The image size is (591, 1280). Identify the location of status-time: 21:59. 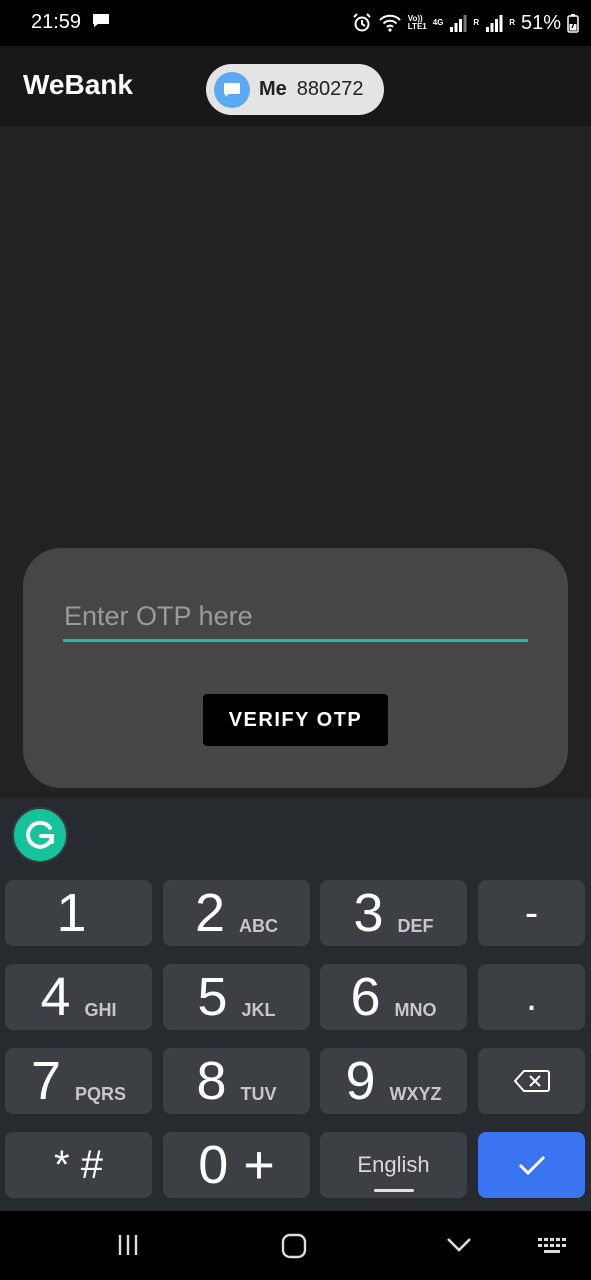
(56, 22).